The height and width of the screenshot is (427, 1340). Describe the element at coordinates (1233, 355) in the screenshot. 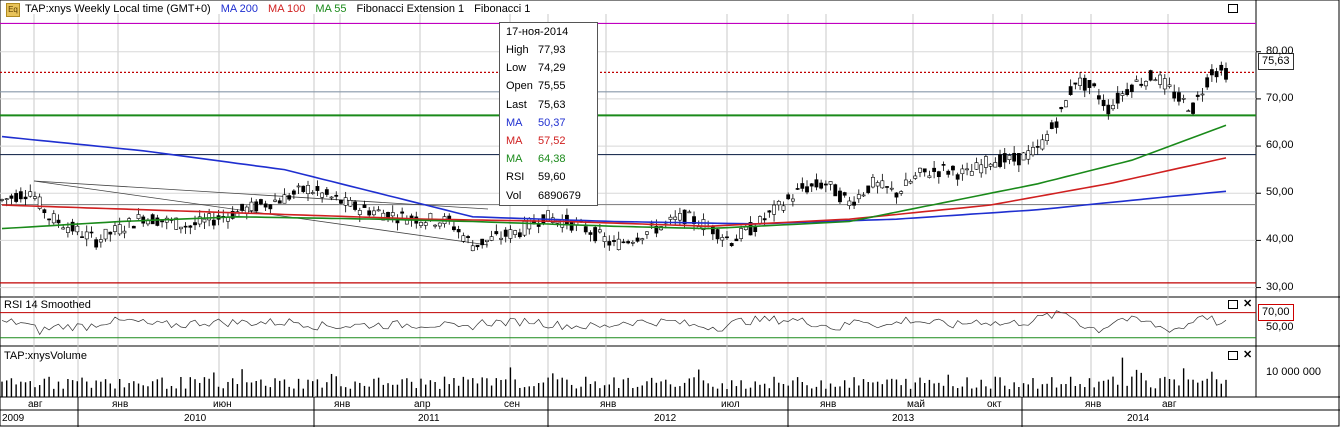

I see `volume-maximize-icon` at that location.